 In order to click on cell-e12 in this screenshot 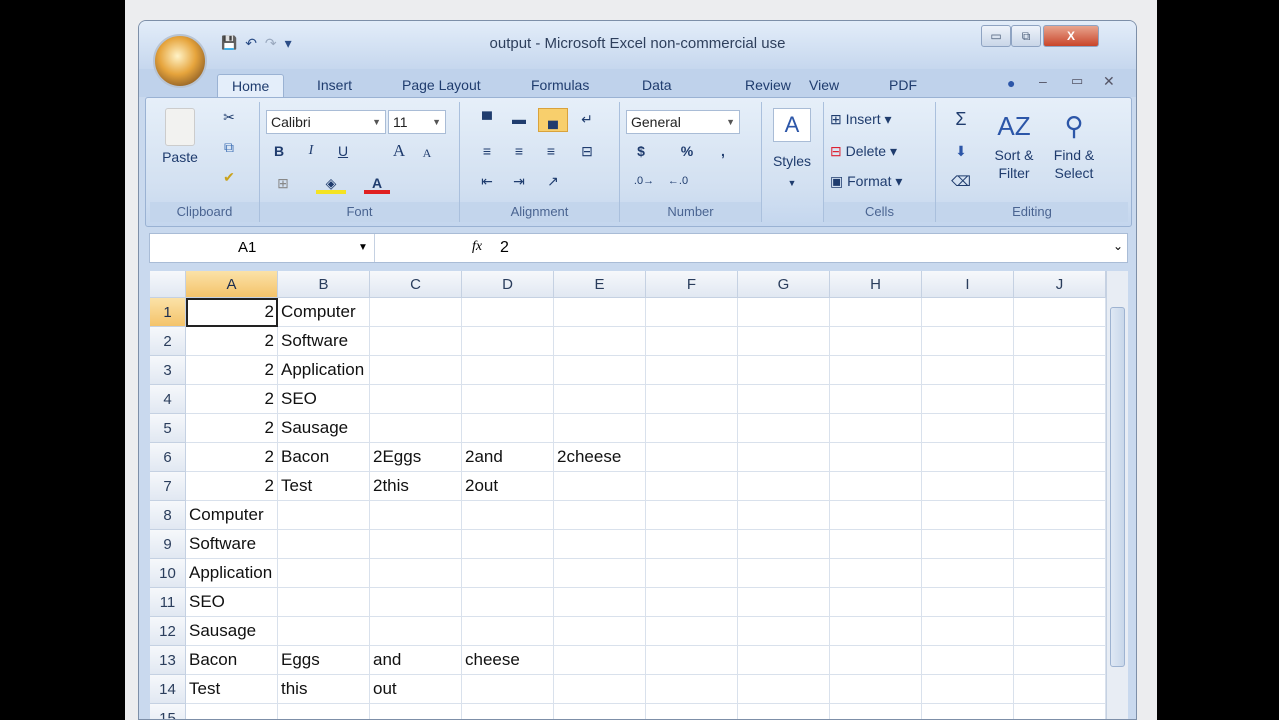, I will do `click(600, 631)`.